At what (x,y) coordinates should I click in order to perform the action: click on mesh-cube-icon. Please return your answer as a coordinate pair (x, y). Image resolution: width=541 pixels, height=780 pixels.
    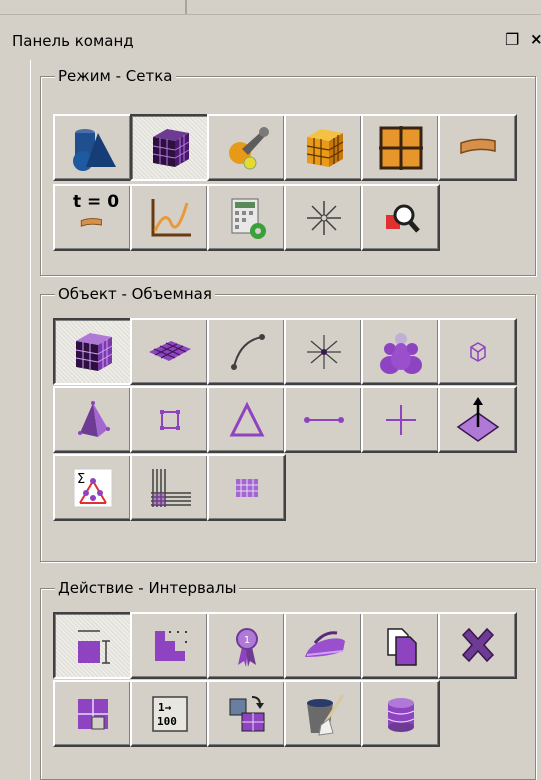
    Looking at the image, I should click on (170, 147).